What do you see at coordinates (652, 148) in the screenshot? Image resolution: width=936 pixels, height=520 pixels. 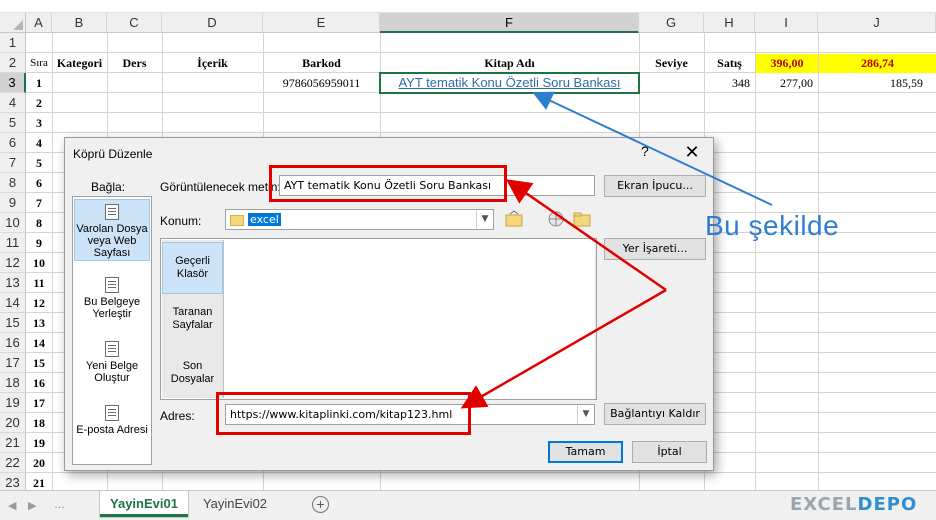 I see `blue-arrow-to-hyperlink-cell` at bounding box center [652, 148].